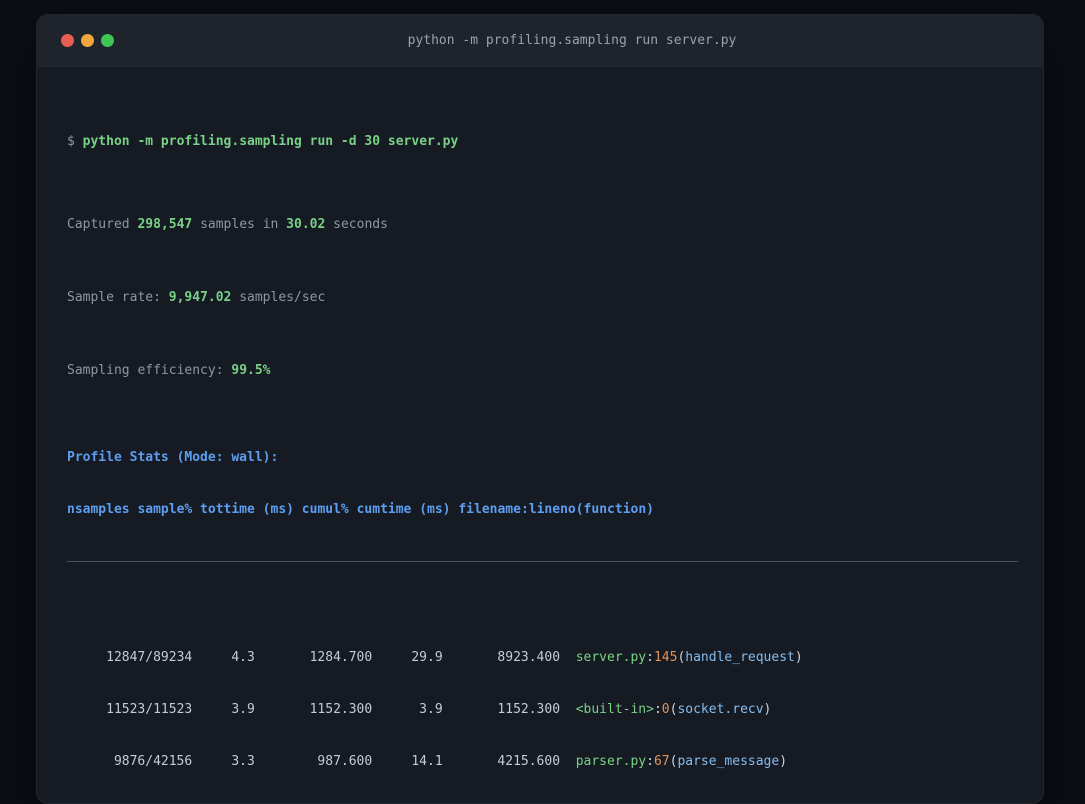 The width and height of the screenshot is (1085, 804). I want to click on cumul-pct-cell: 29.9, so click(427, 657).